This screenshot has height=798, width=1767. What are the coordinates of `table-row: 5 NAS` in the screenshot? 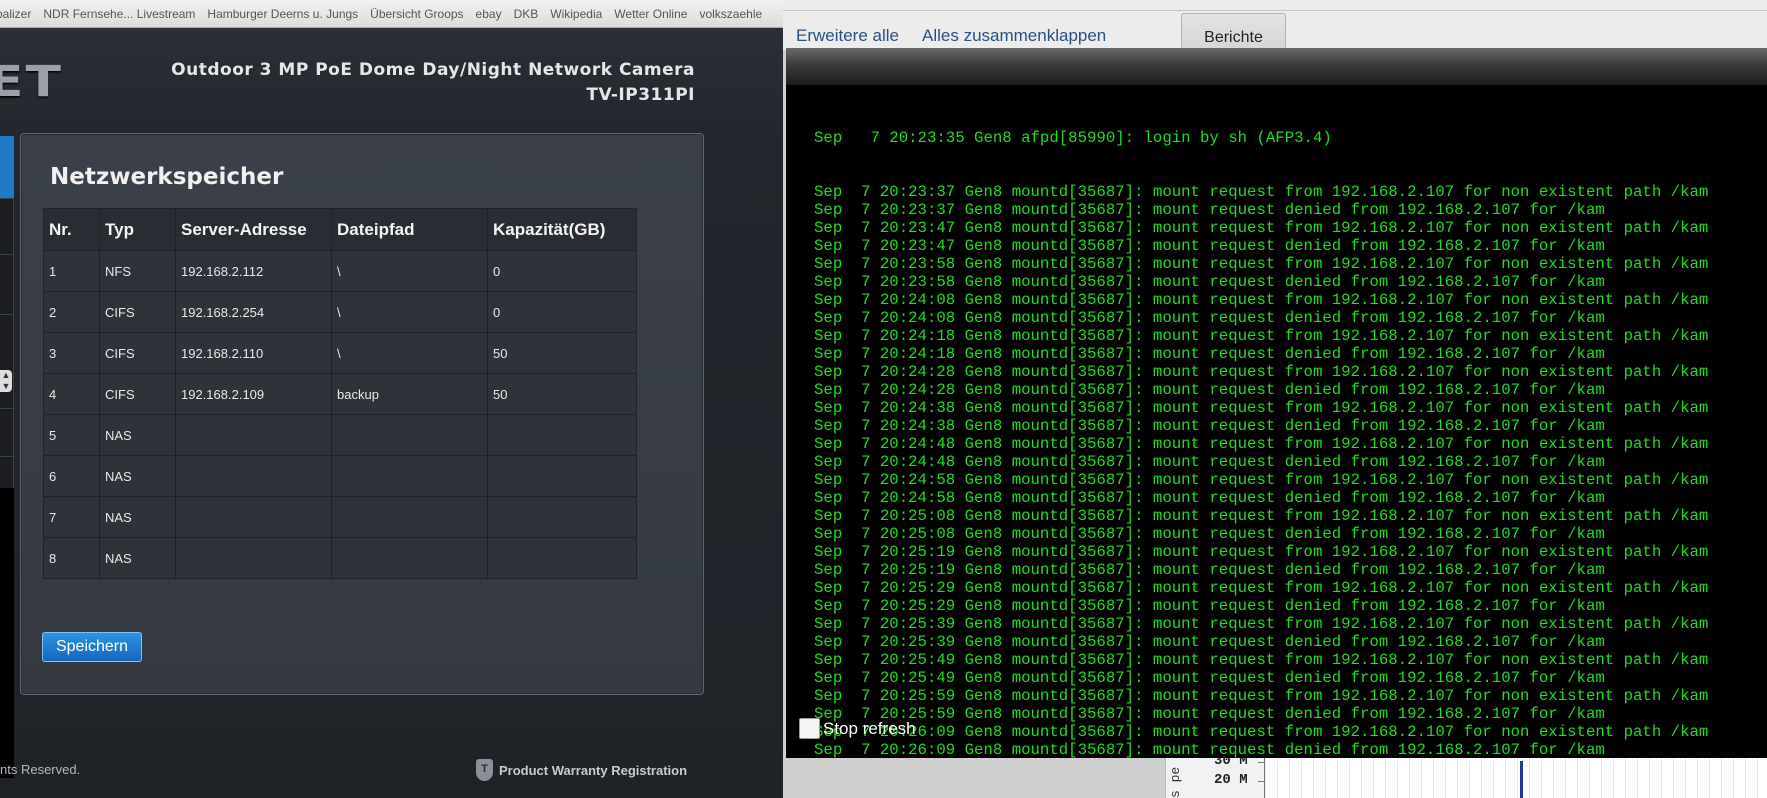 It's located at (340, 435).